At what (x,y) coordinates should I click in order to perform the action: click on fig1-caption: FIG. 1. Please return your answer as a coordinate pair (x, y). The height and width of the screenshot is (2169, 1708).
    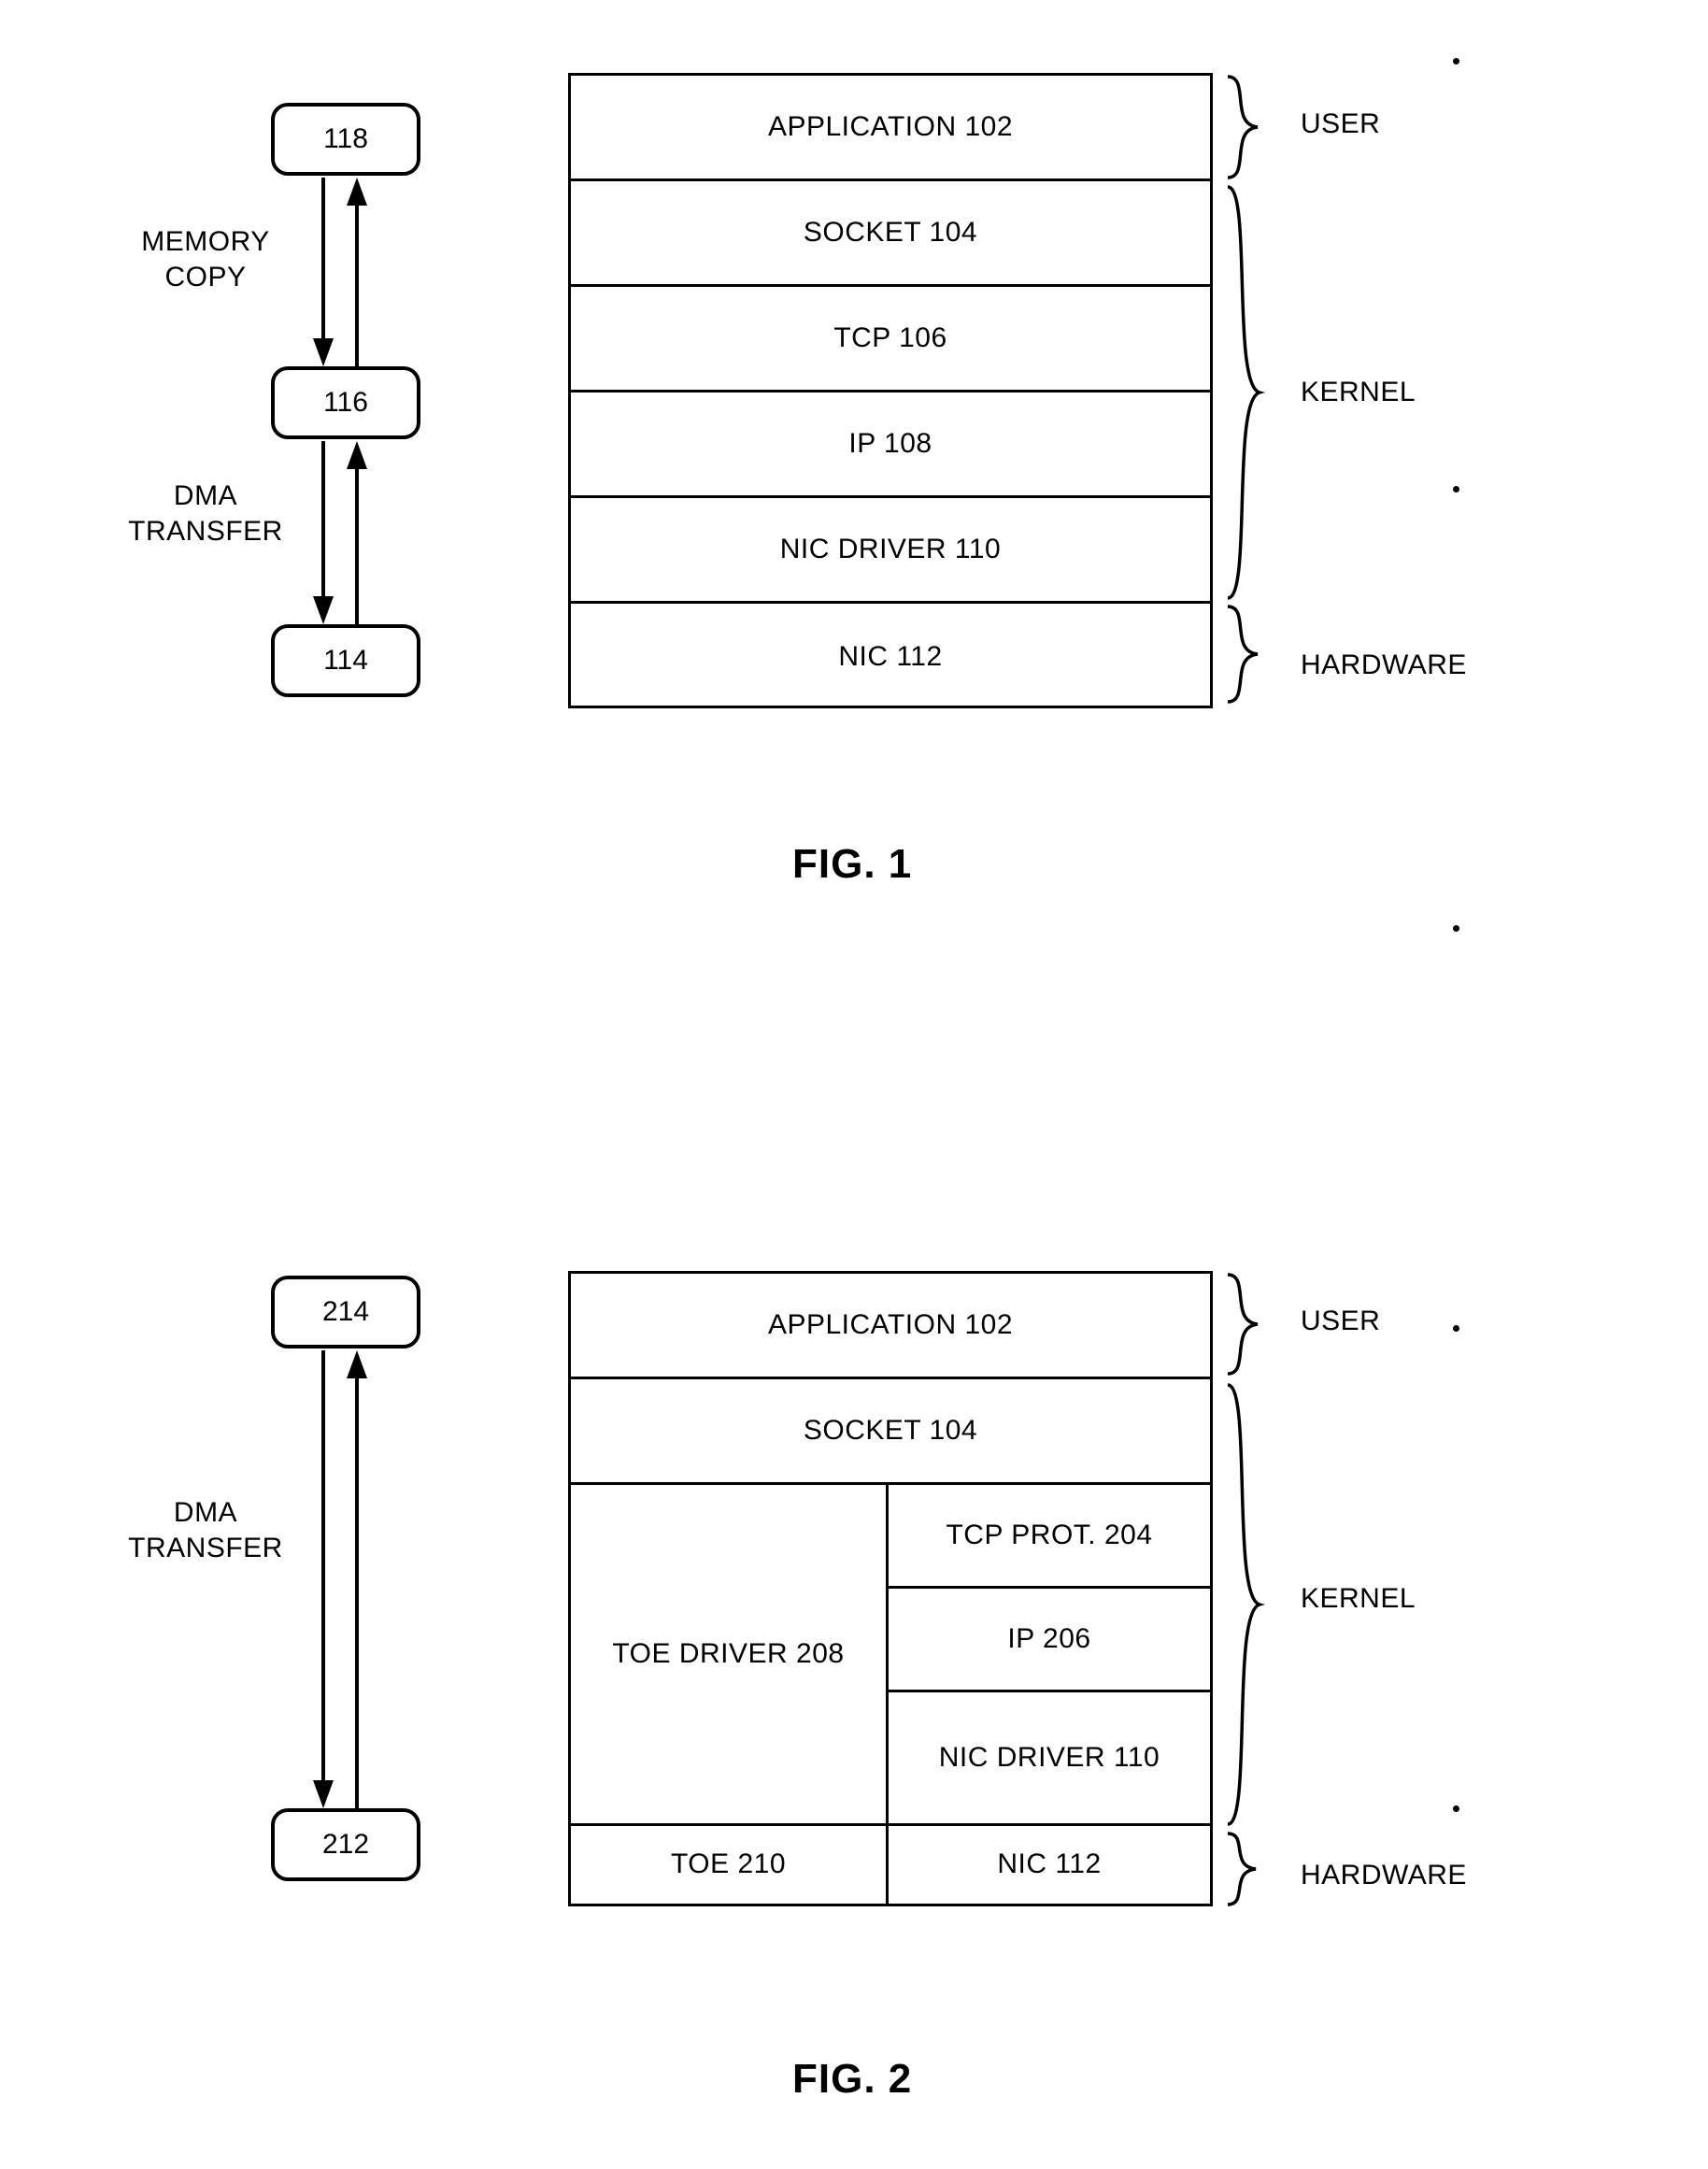
    Looking at the image, I should click on (853, 864).